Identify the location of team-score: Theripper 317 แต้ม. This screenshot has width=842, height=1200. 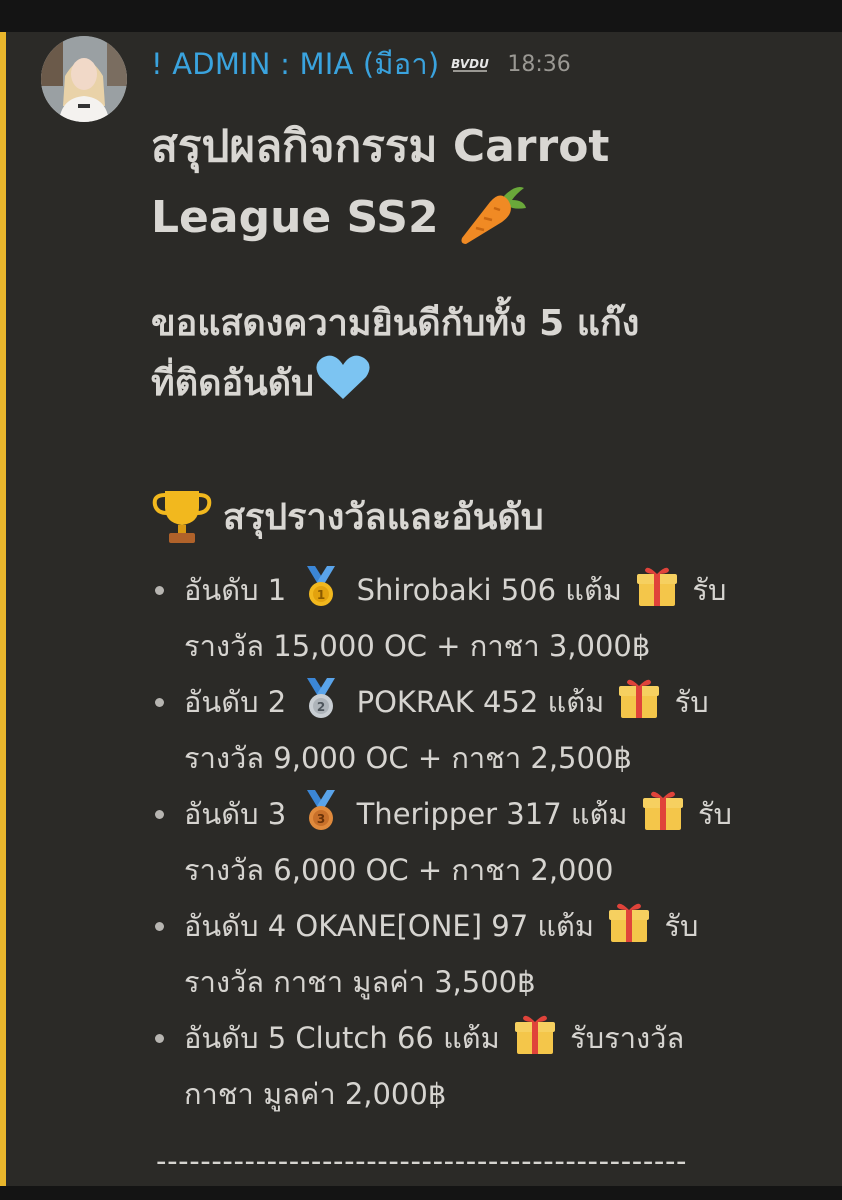
(492, 814).